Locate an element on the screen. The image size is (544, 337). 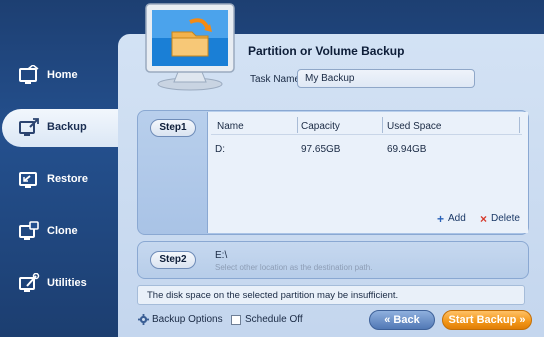
home-icon is located at coordinates (29, 74).